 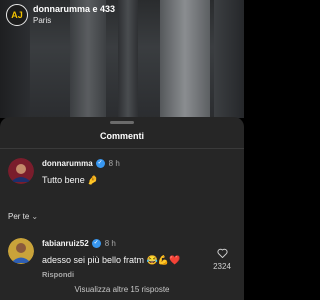 What do you see at coordinates (70, 180) in the screenshot?
I see `comment-text: Tutto bene 🤌` at bounding box center [70, 180].